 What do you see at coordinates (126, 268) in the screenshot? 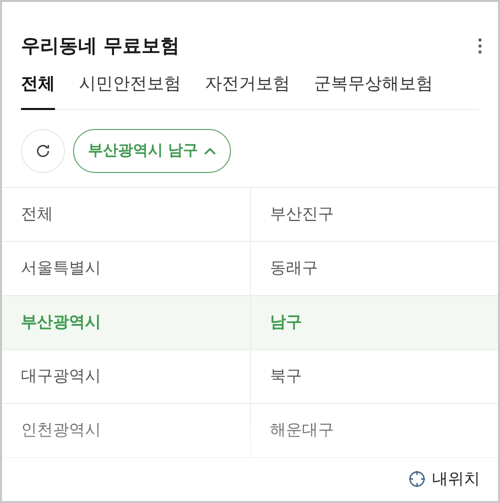
I see `region-option: 서울특별시` at bounding box center [126, 268].